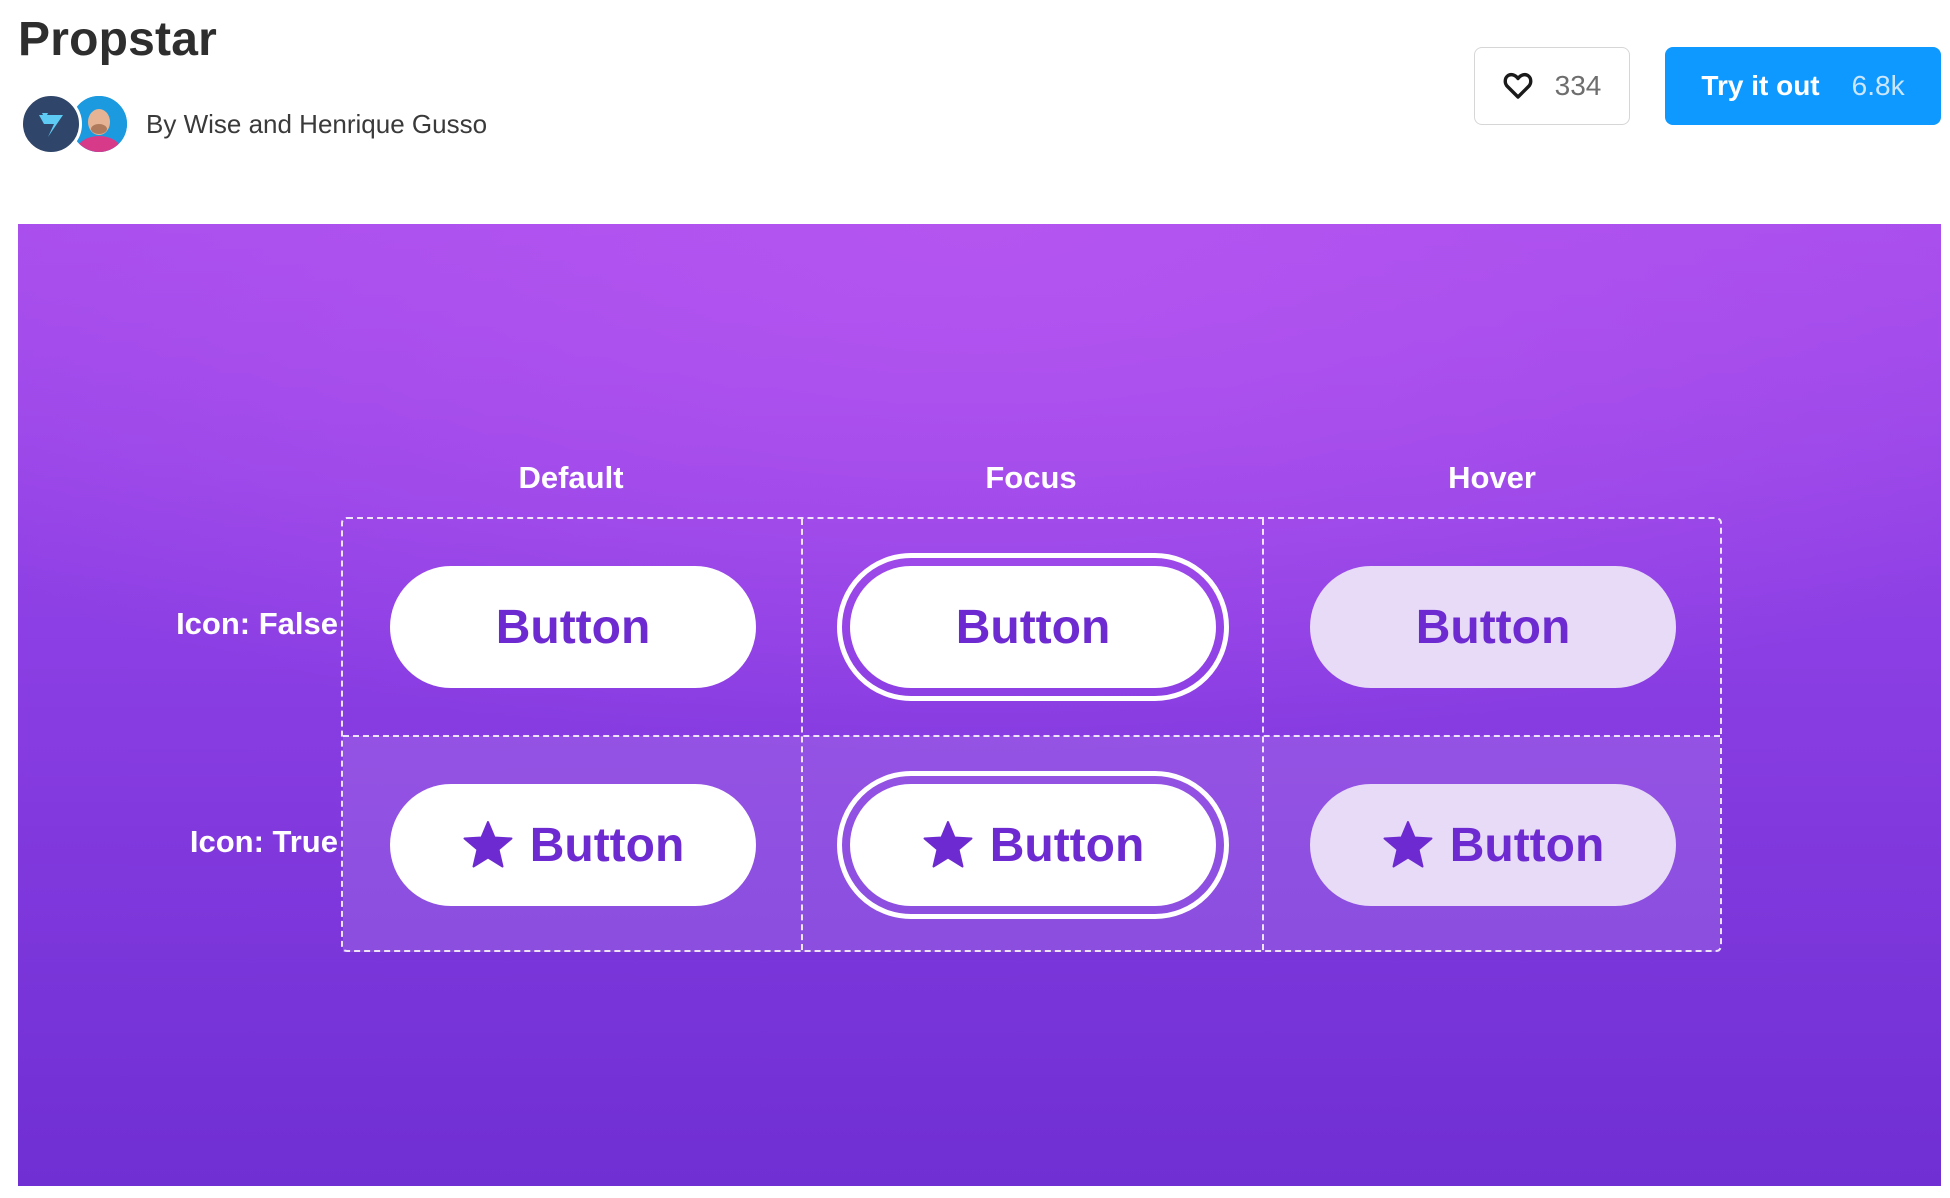  I want to click on author-line: By Wise and Henrique Gusso, so click(253, 124).